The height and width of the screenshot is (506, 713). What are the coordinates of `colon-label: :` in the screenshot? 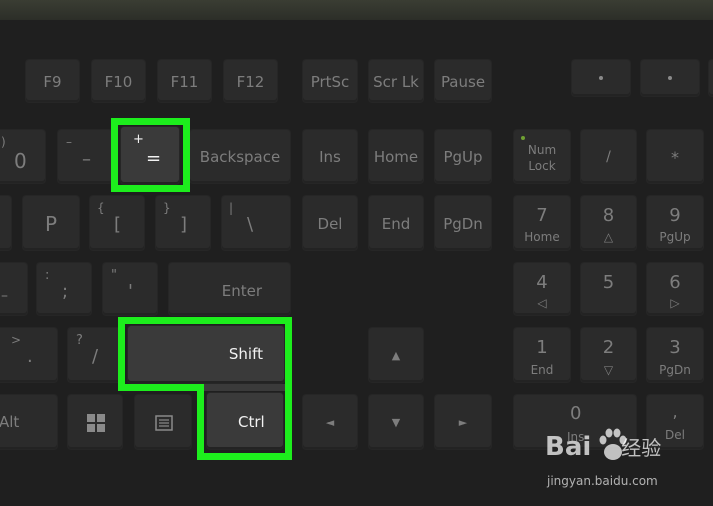 It's located at (47, 275).